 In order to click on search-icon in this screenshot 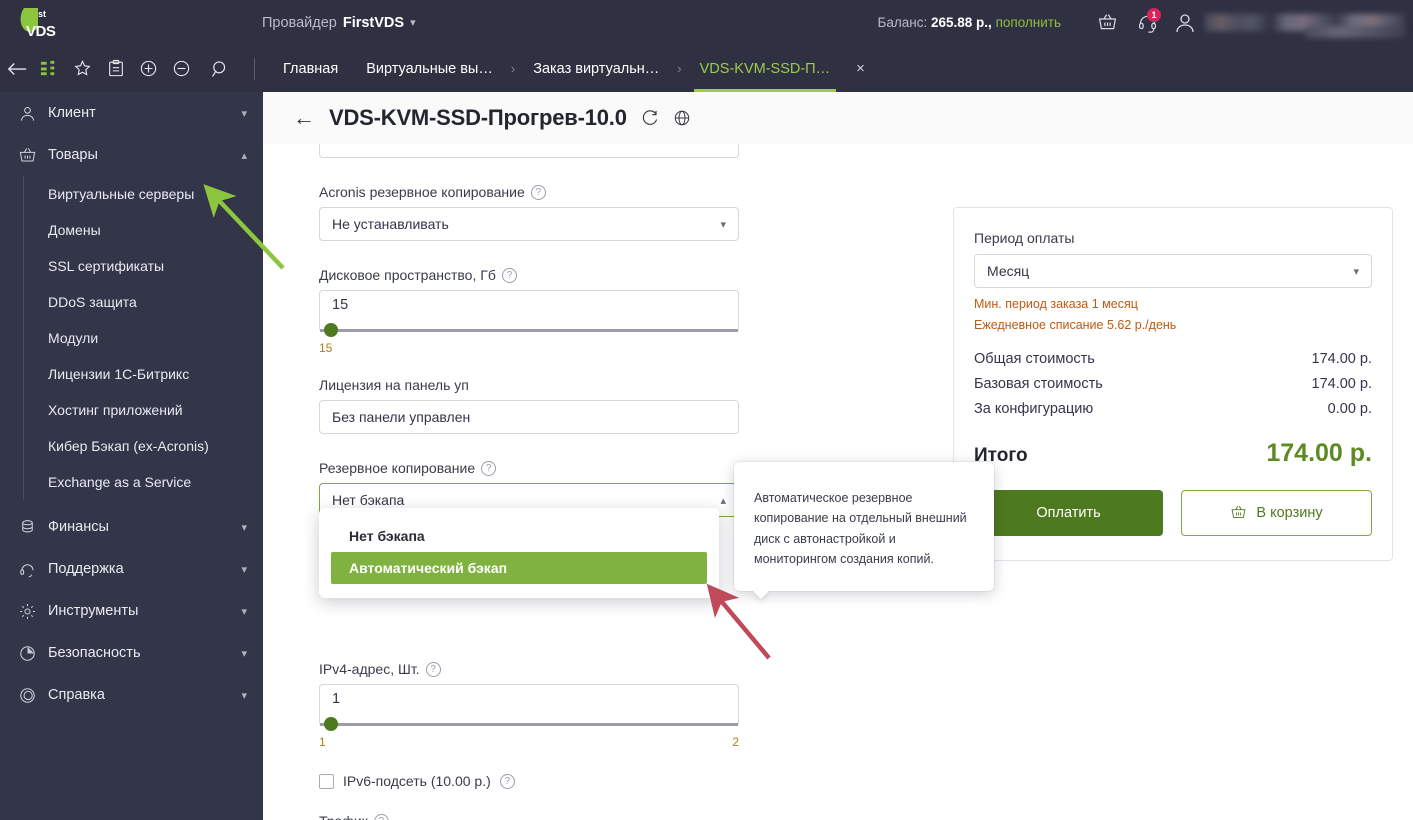, I will do `click(219, 68)`.